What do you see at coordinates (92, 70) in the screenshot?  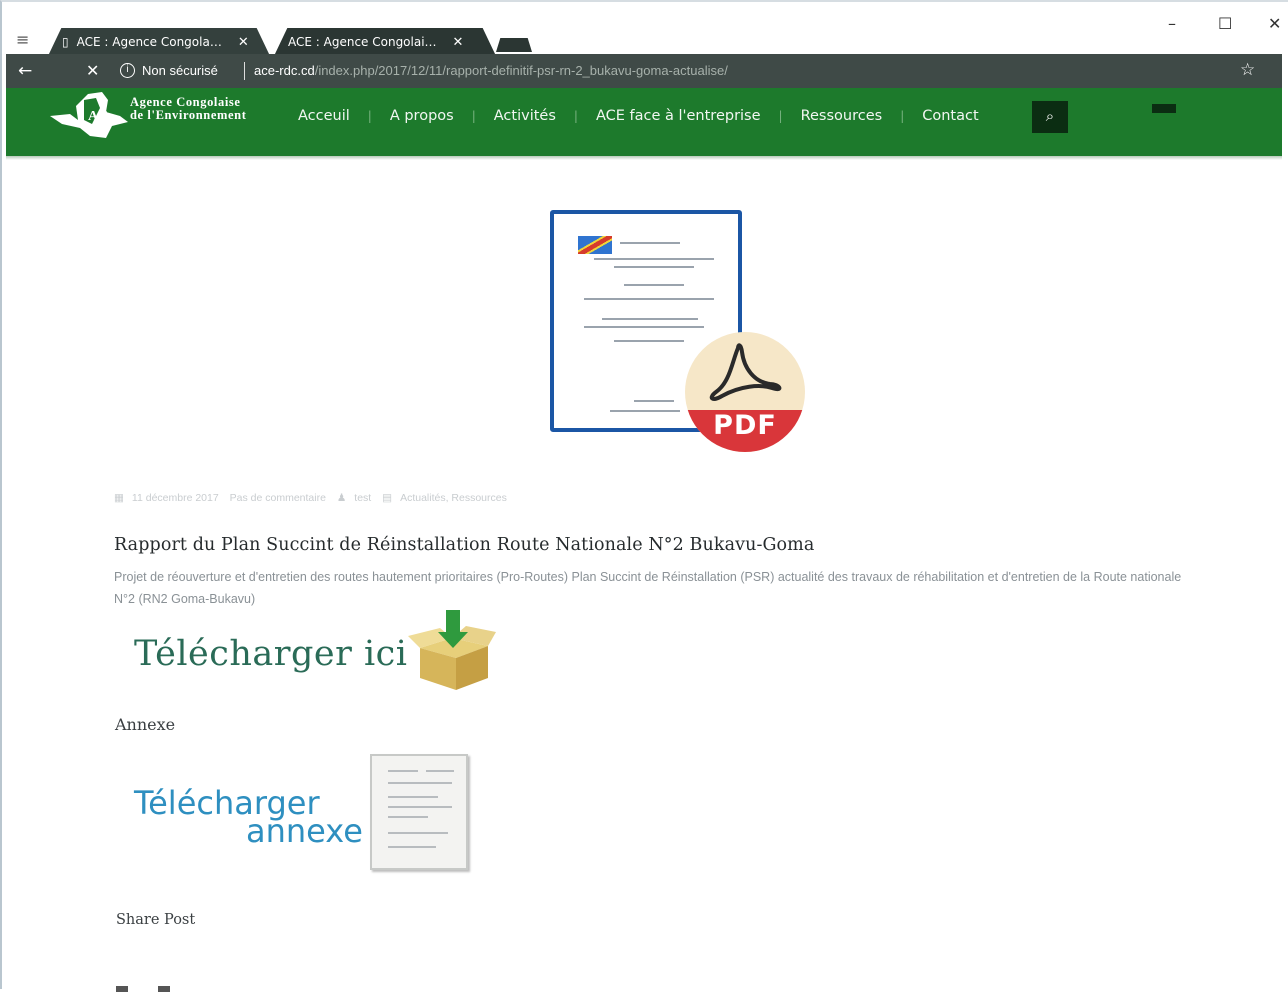 I see `stop-icon: ✕` at bounding box center [92, 70].